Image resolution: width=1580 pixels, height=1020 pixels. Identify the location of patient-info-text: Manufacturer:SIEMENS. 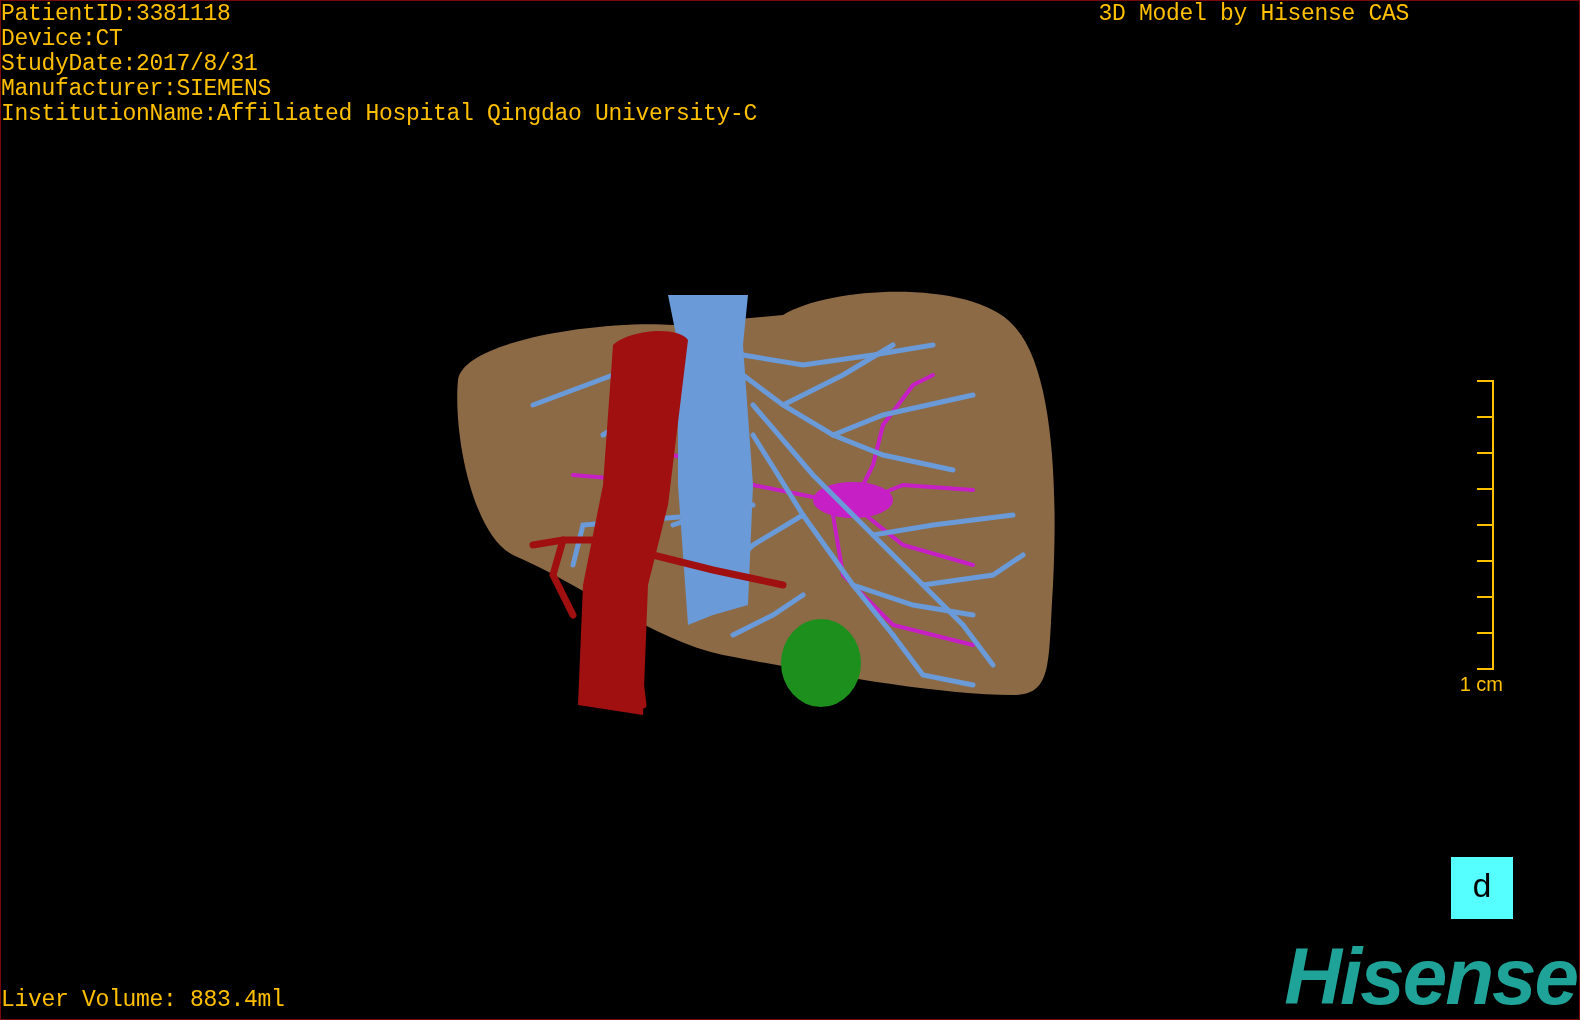
(137, 89).